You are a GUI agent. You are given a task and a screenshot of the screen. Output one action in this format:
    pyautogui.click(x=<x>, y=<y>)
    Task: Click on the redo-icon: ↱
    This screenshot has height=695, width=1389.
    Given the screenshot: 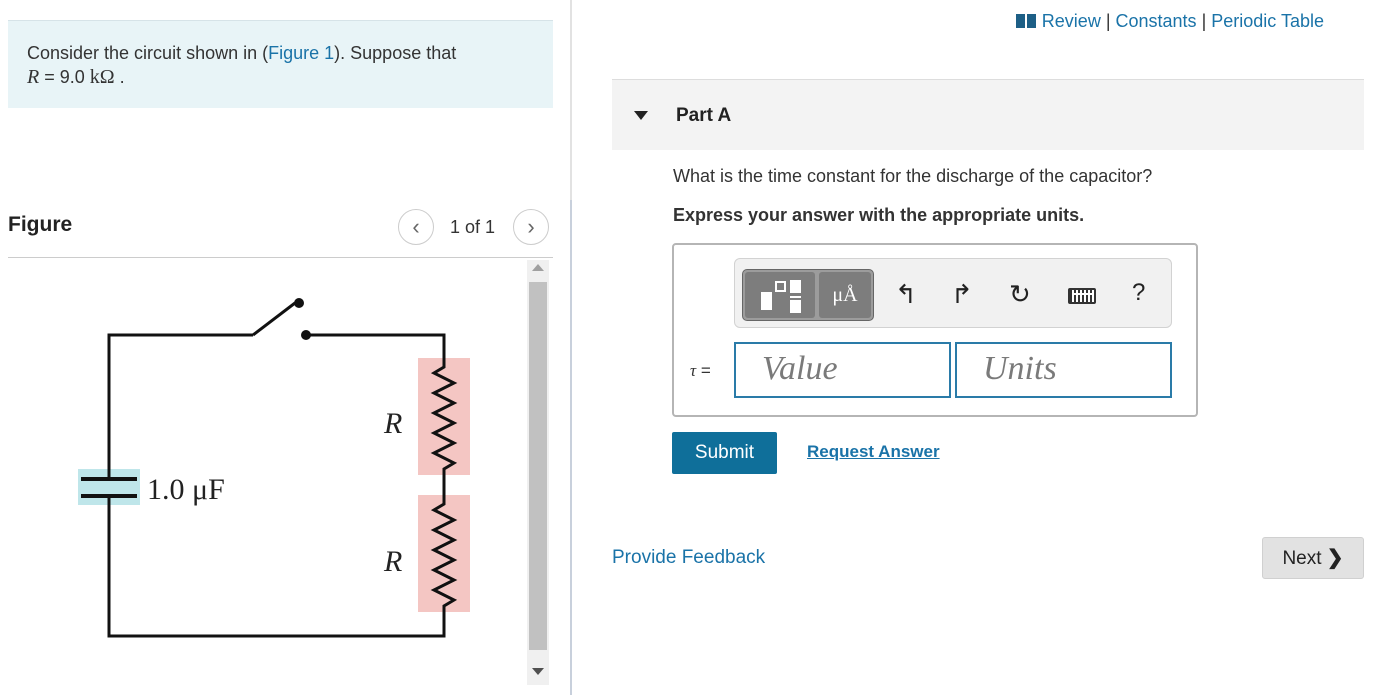 What is the action you would take?
    pyautogui.click(x=962, y=294)
    